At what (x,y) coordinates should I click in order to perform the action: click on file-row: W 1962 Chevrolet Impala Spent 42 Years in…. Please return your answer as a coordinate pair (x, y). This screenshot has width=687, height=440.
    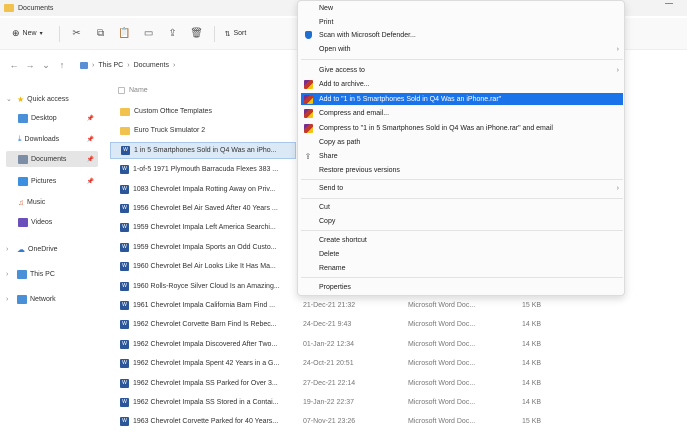
    Looking at the image, I should click on (398, 363).